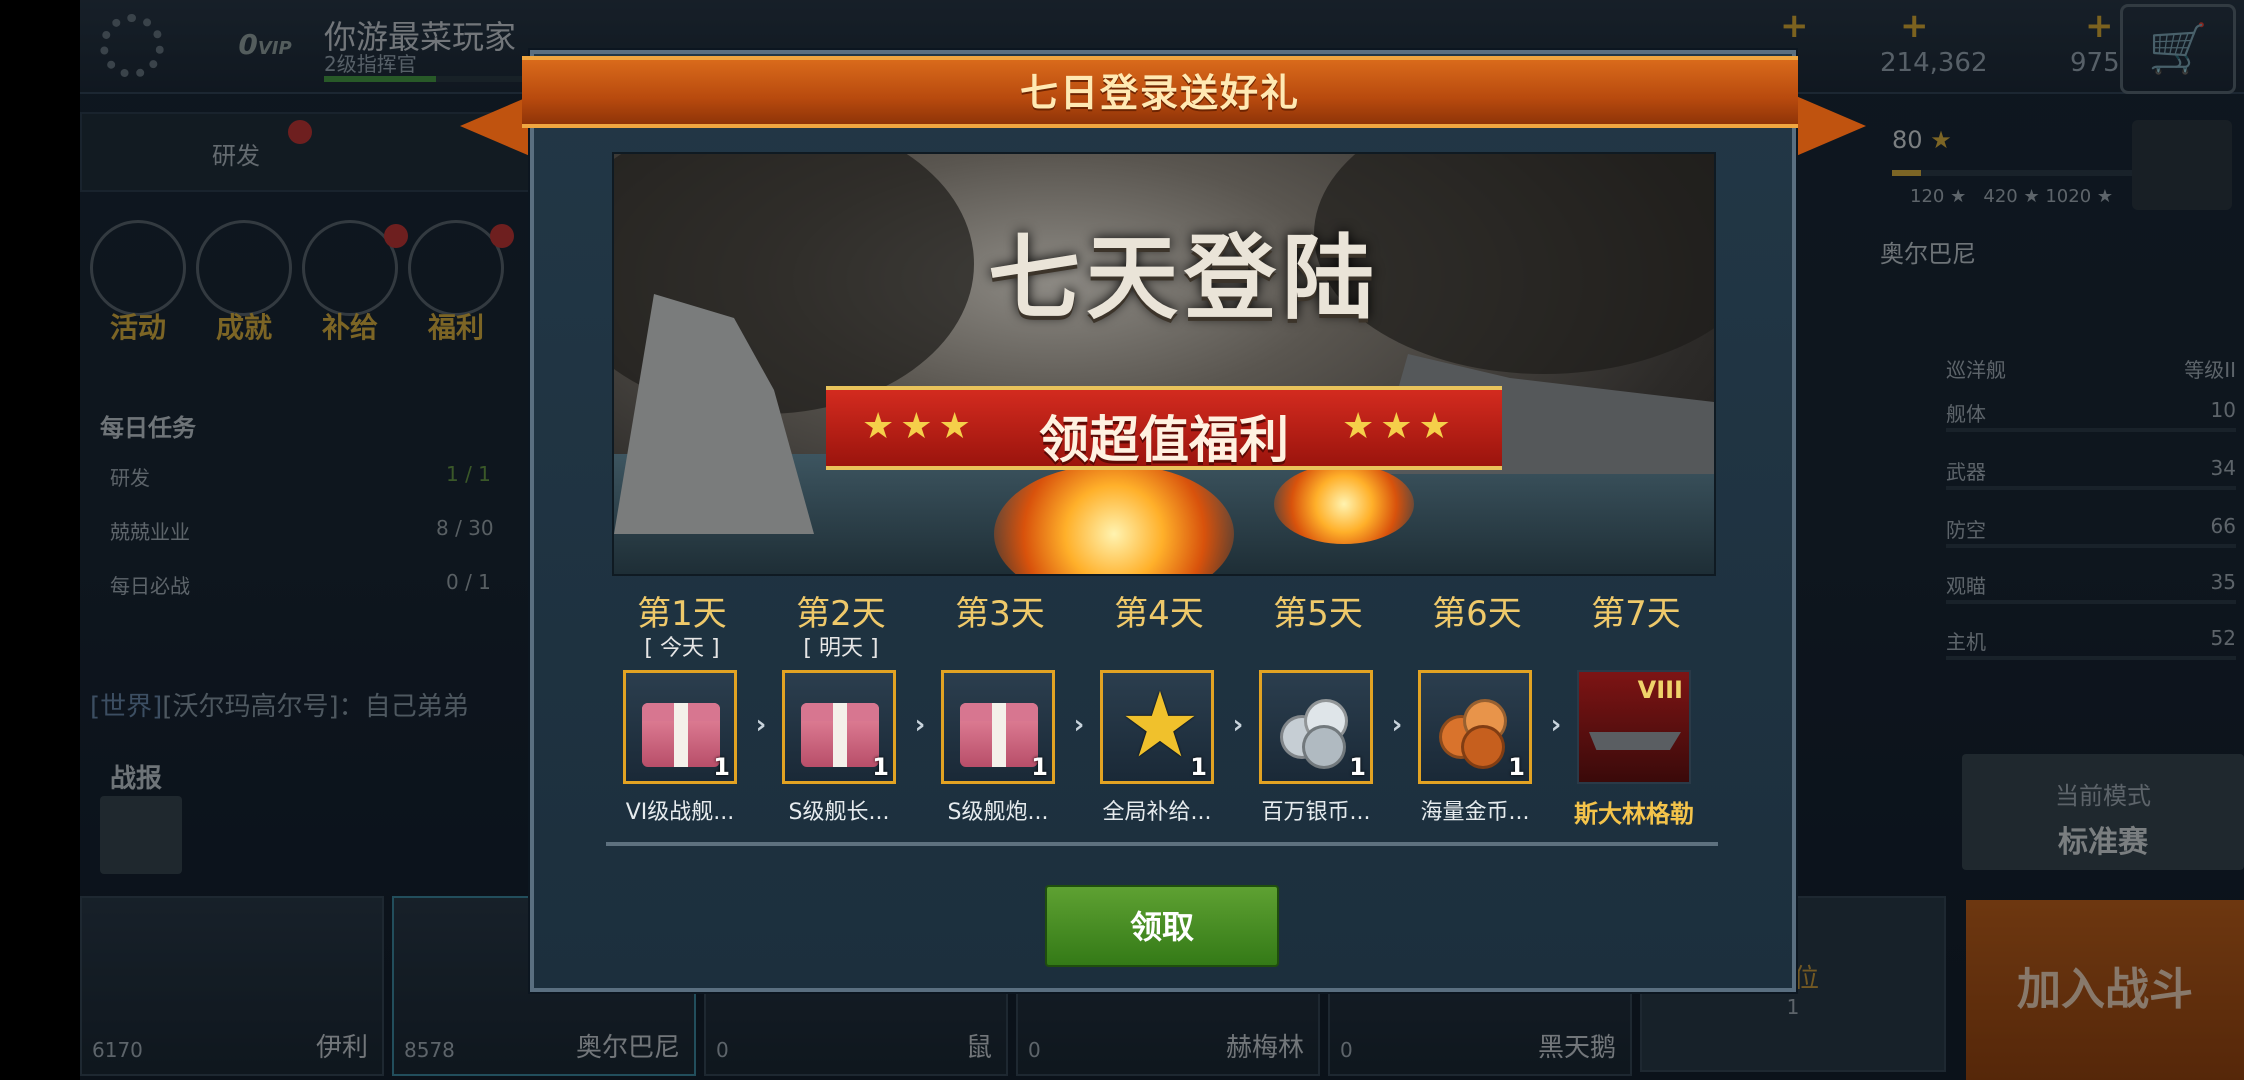  I want to click on gold-resource: +, so click(1794, 26).